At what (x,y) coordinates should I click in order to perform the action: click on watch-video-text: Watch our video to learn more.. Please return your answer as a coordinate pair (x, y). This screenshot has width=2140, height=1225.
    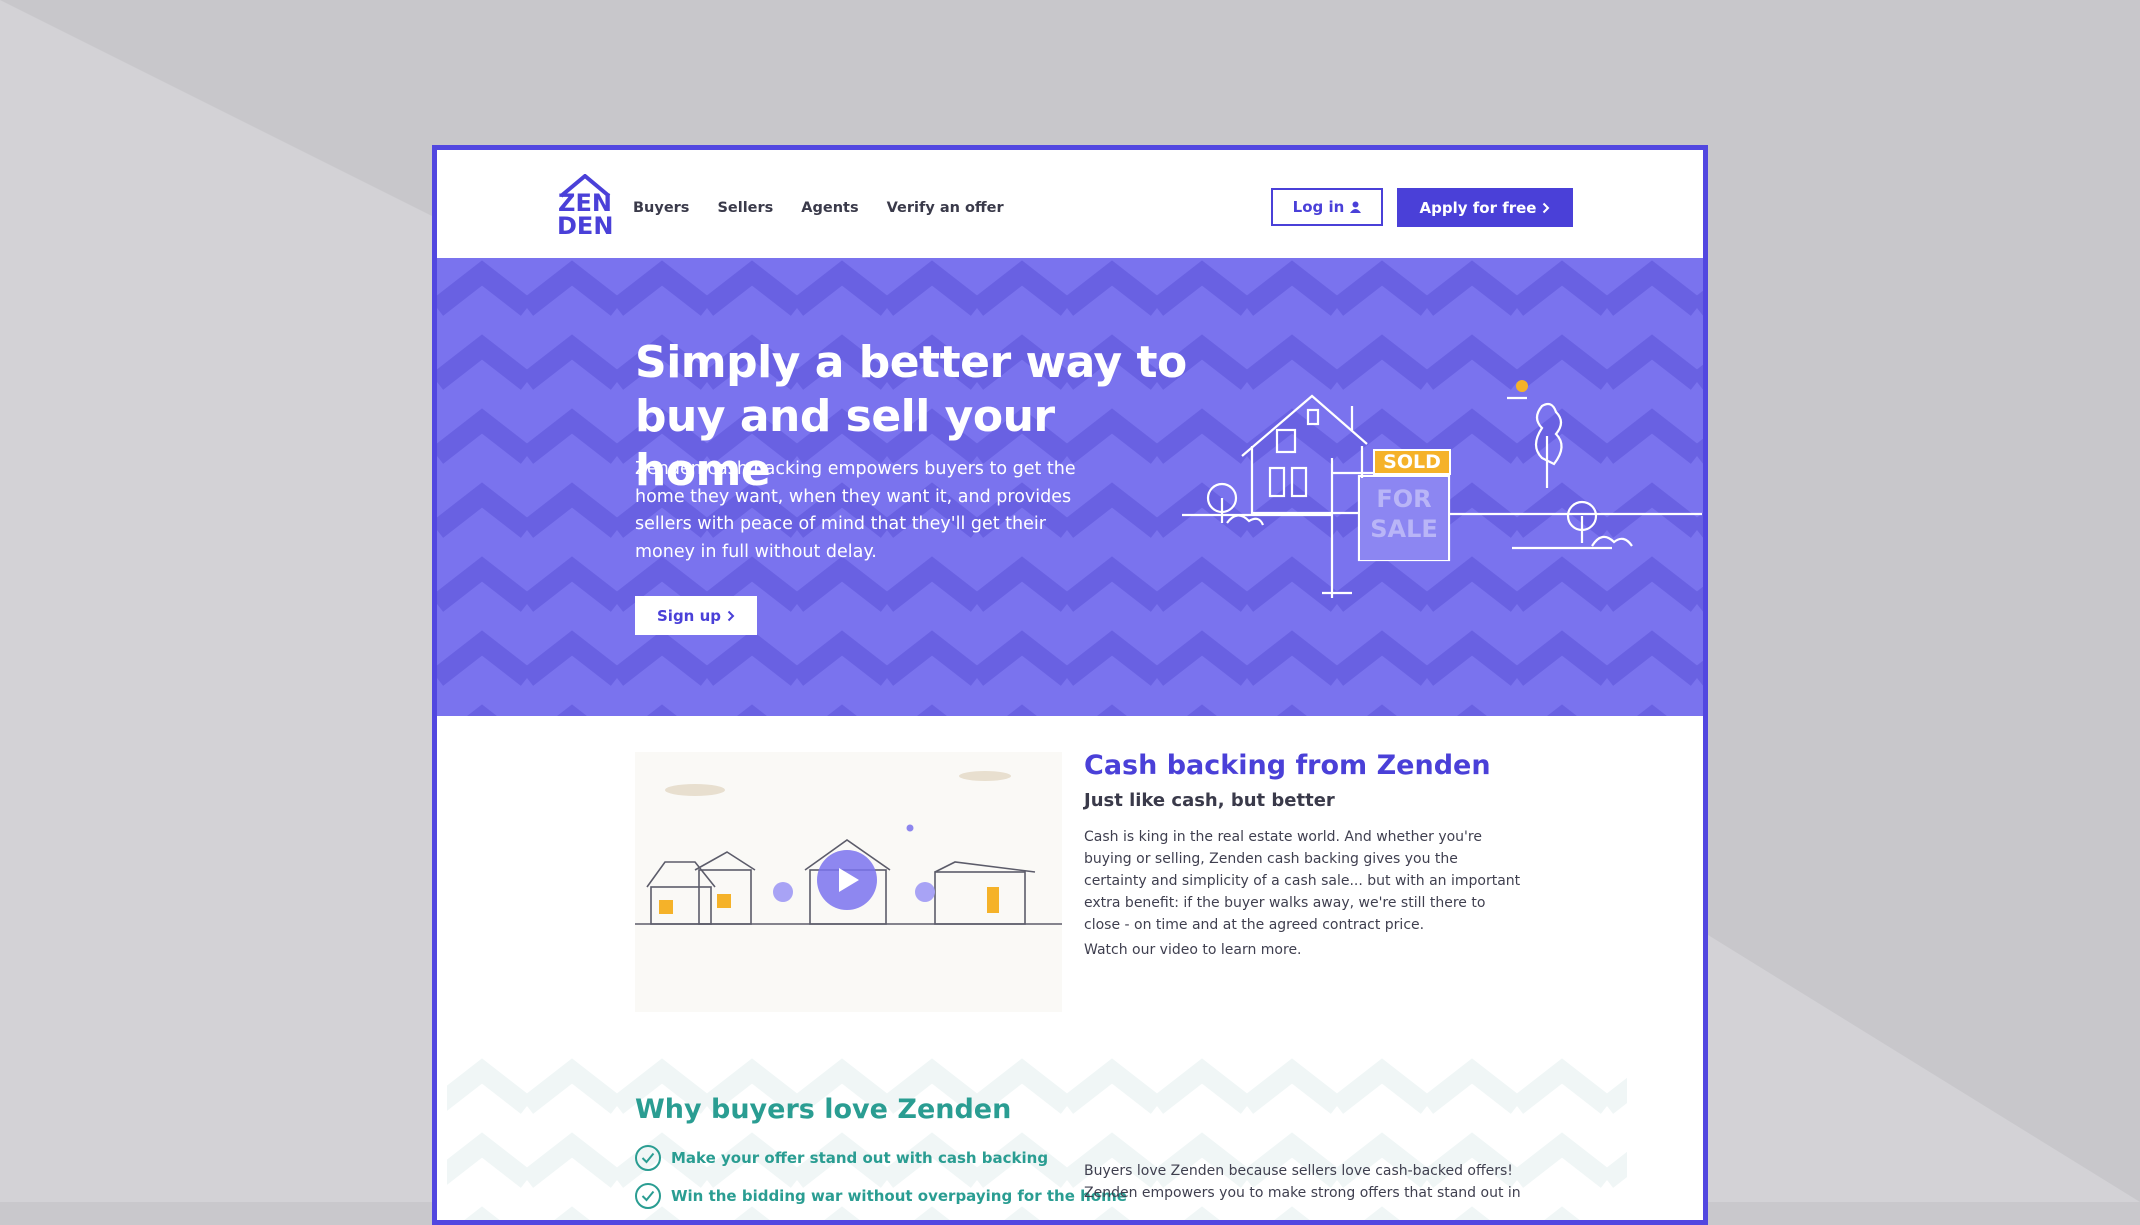
    Looking at the image, I should click on (1193, 950).